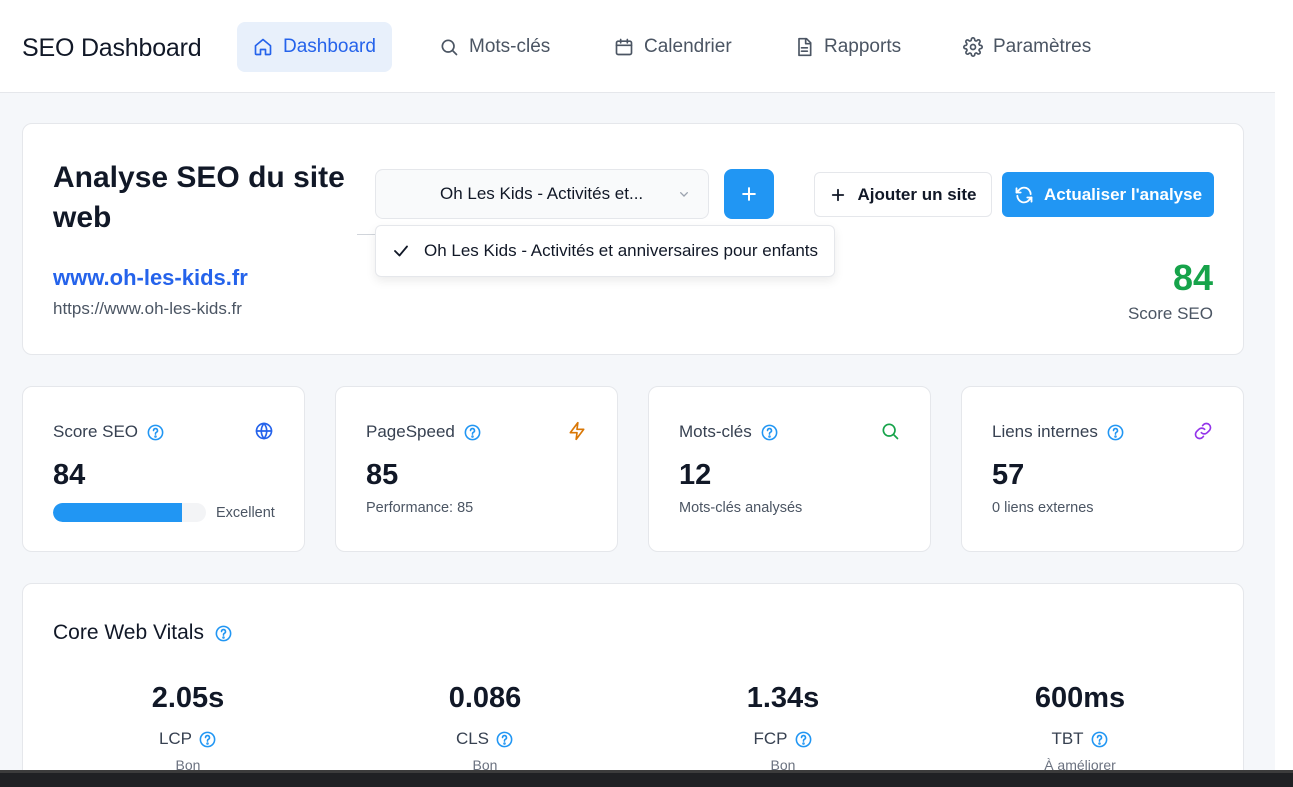 The image size is (1293, 787). Describe the element at coordinates (510, 46) in the screenshot. I see `nav-item-label: Mots-clés` at that location.